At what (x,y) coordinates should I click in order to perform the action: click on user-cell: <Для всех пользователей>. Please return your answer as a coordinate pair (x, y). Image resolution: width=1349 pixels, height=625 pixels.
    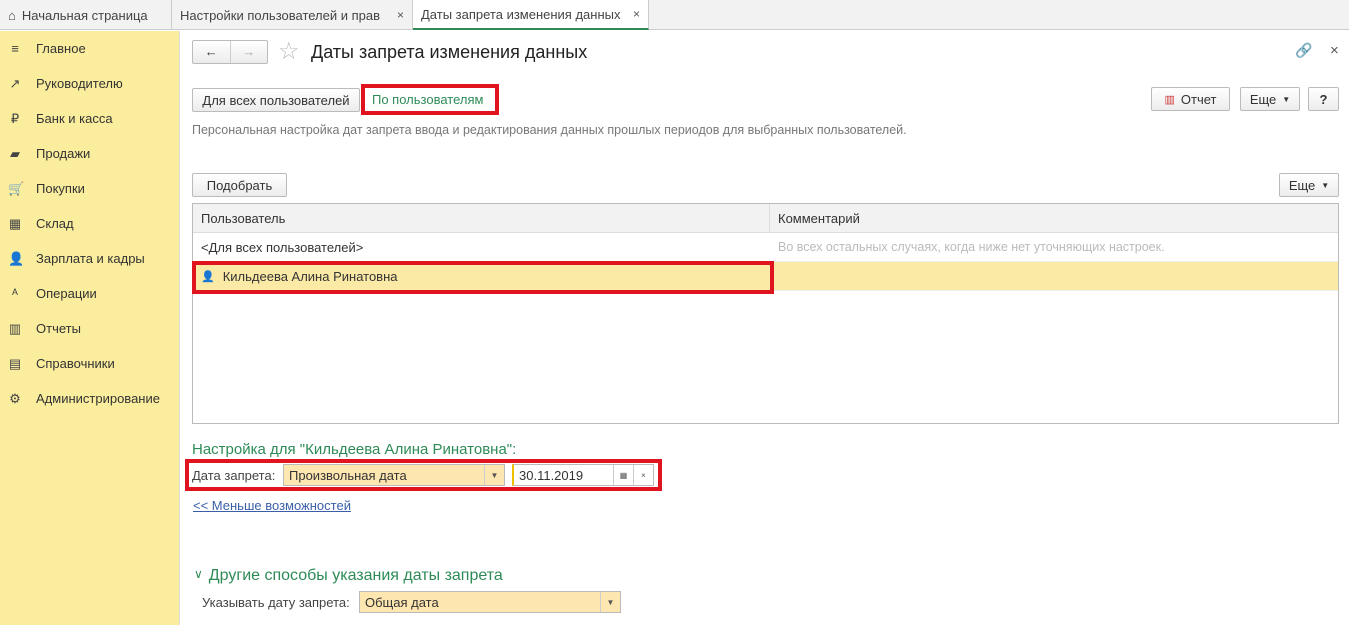
    Looking at the image, I should click on (282, 247).